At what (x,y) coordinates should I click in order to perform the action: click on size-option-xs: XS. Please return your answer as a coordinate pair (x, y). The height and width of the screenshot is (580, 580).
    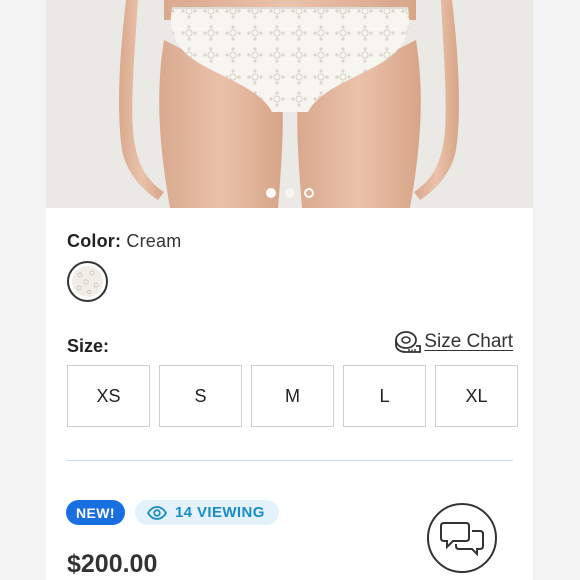
    Looking at the image, I should click on (108, 396).